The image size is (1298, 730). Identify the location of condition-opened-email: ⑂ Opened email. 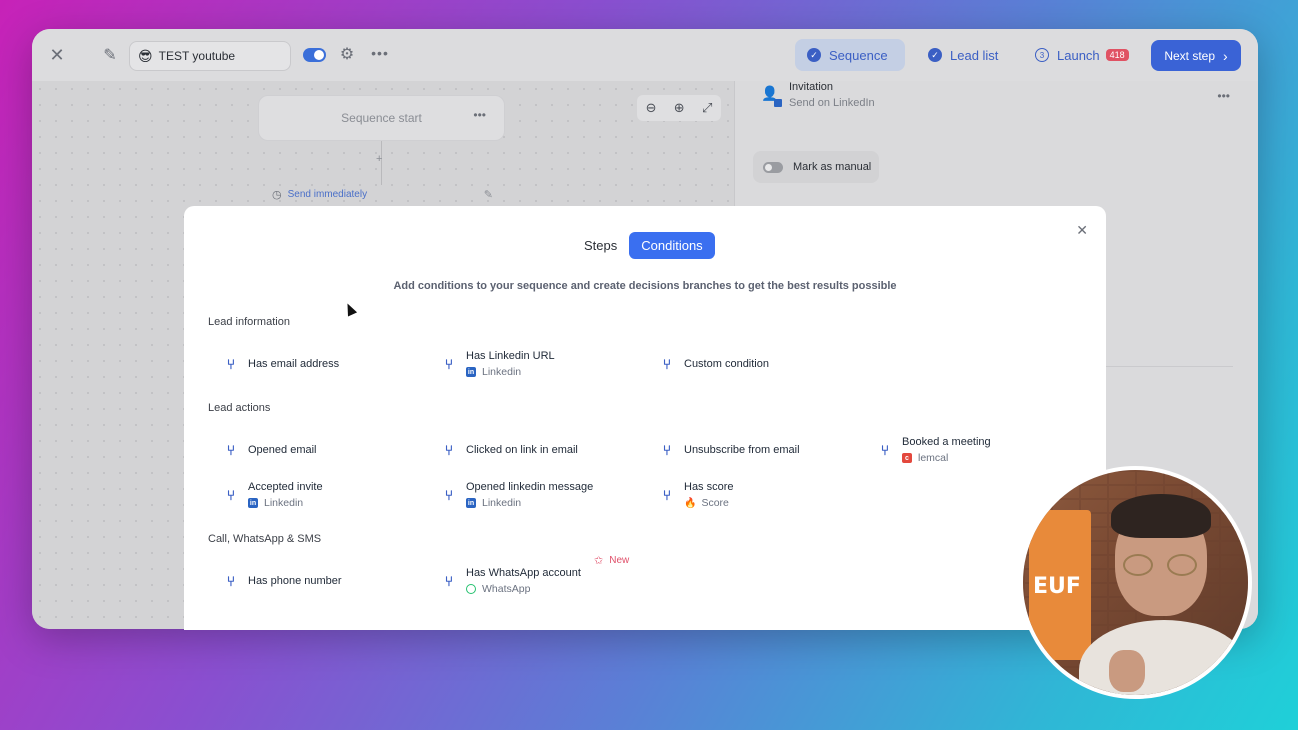
(322, 450).